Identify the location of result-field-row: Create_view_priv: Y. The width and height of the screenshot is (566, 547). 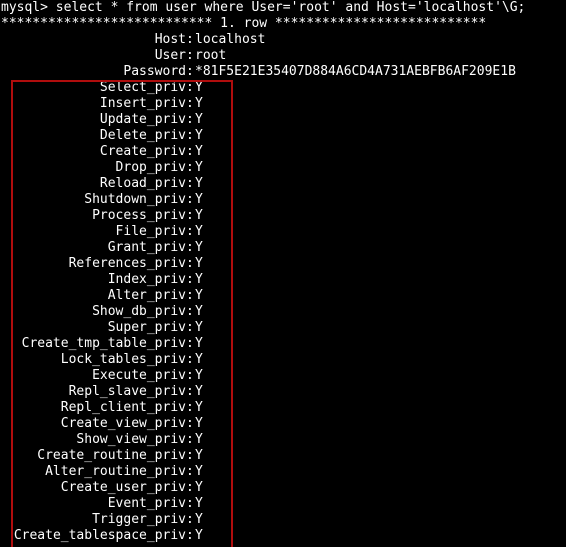
(283, 424).